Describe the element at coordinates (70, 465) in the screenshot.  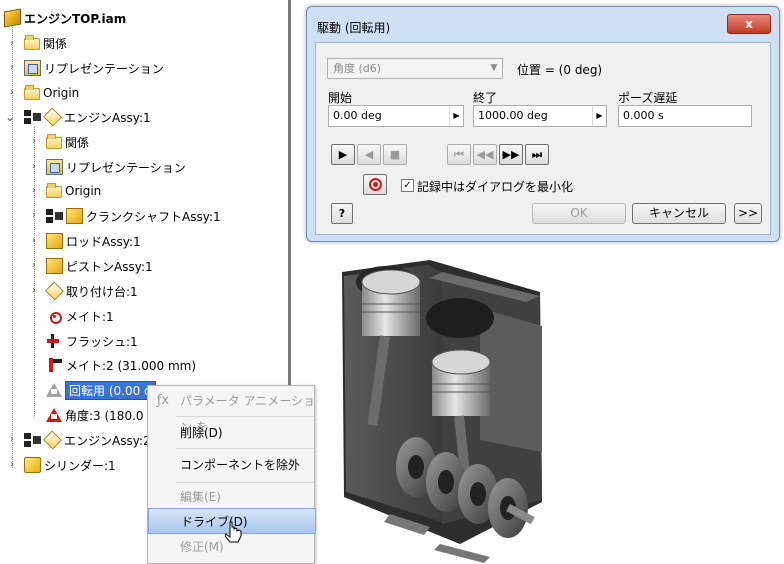
I see `tree-item-cylinder: シリンダー:1` at that location.